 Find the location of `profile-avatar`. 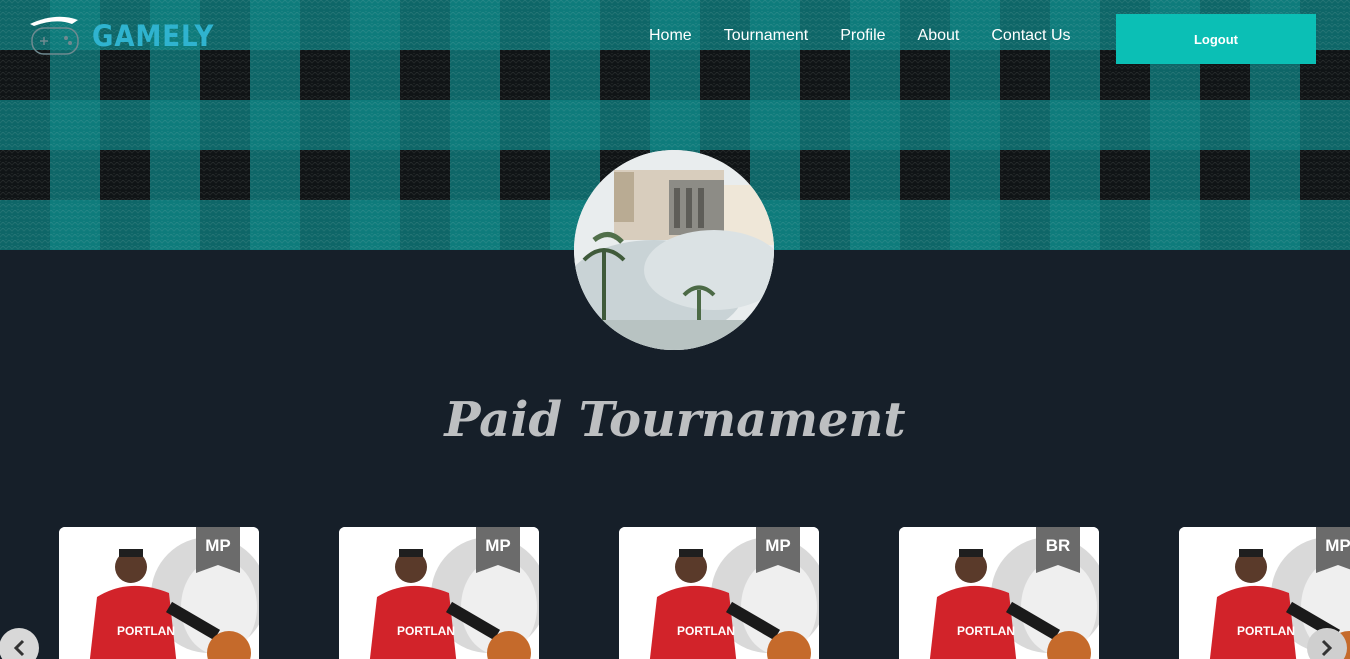

profile-avatar is located at coordinates (674, 250).